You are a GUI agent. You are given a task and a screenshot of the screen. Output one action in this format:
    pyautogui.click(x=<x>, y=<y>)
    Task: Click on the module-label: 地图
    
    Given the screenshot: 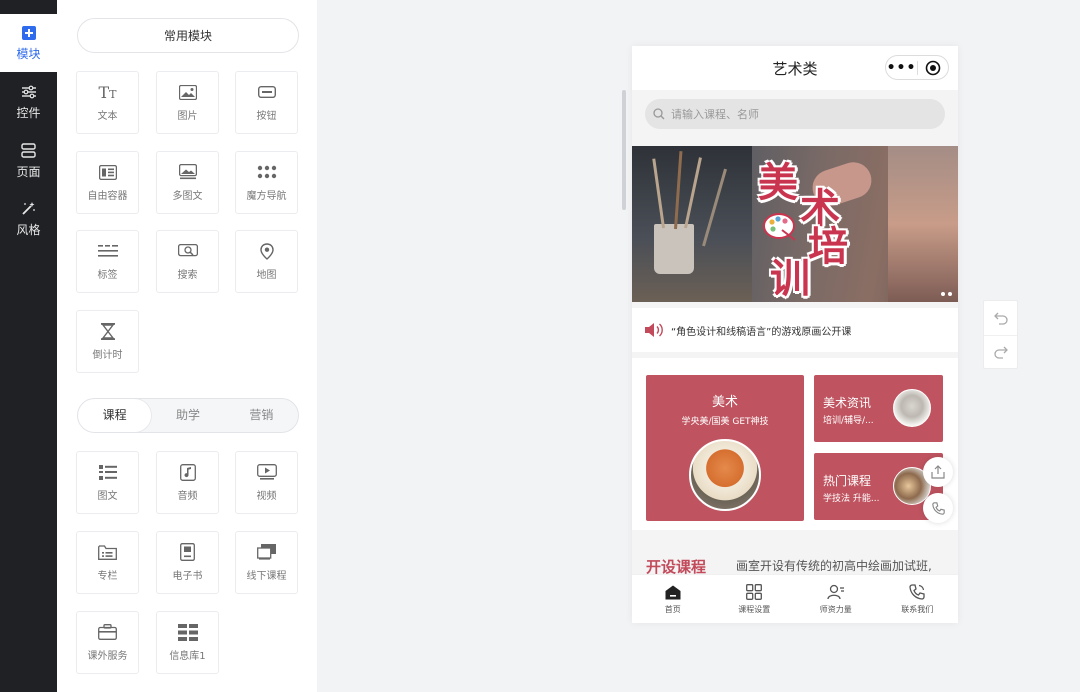 What is the action you would take?
    pyautogui.click(x=266, y=275)
    